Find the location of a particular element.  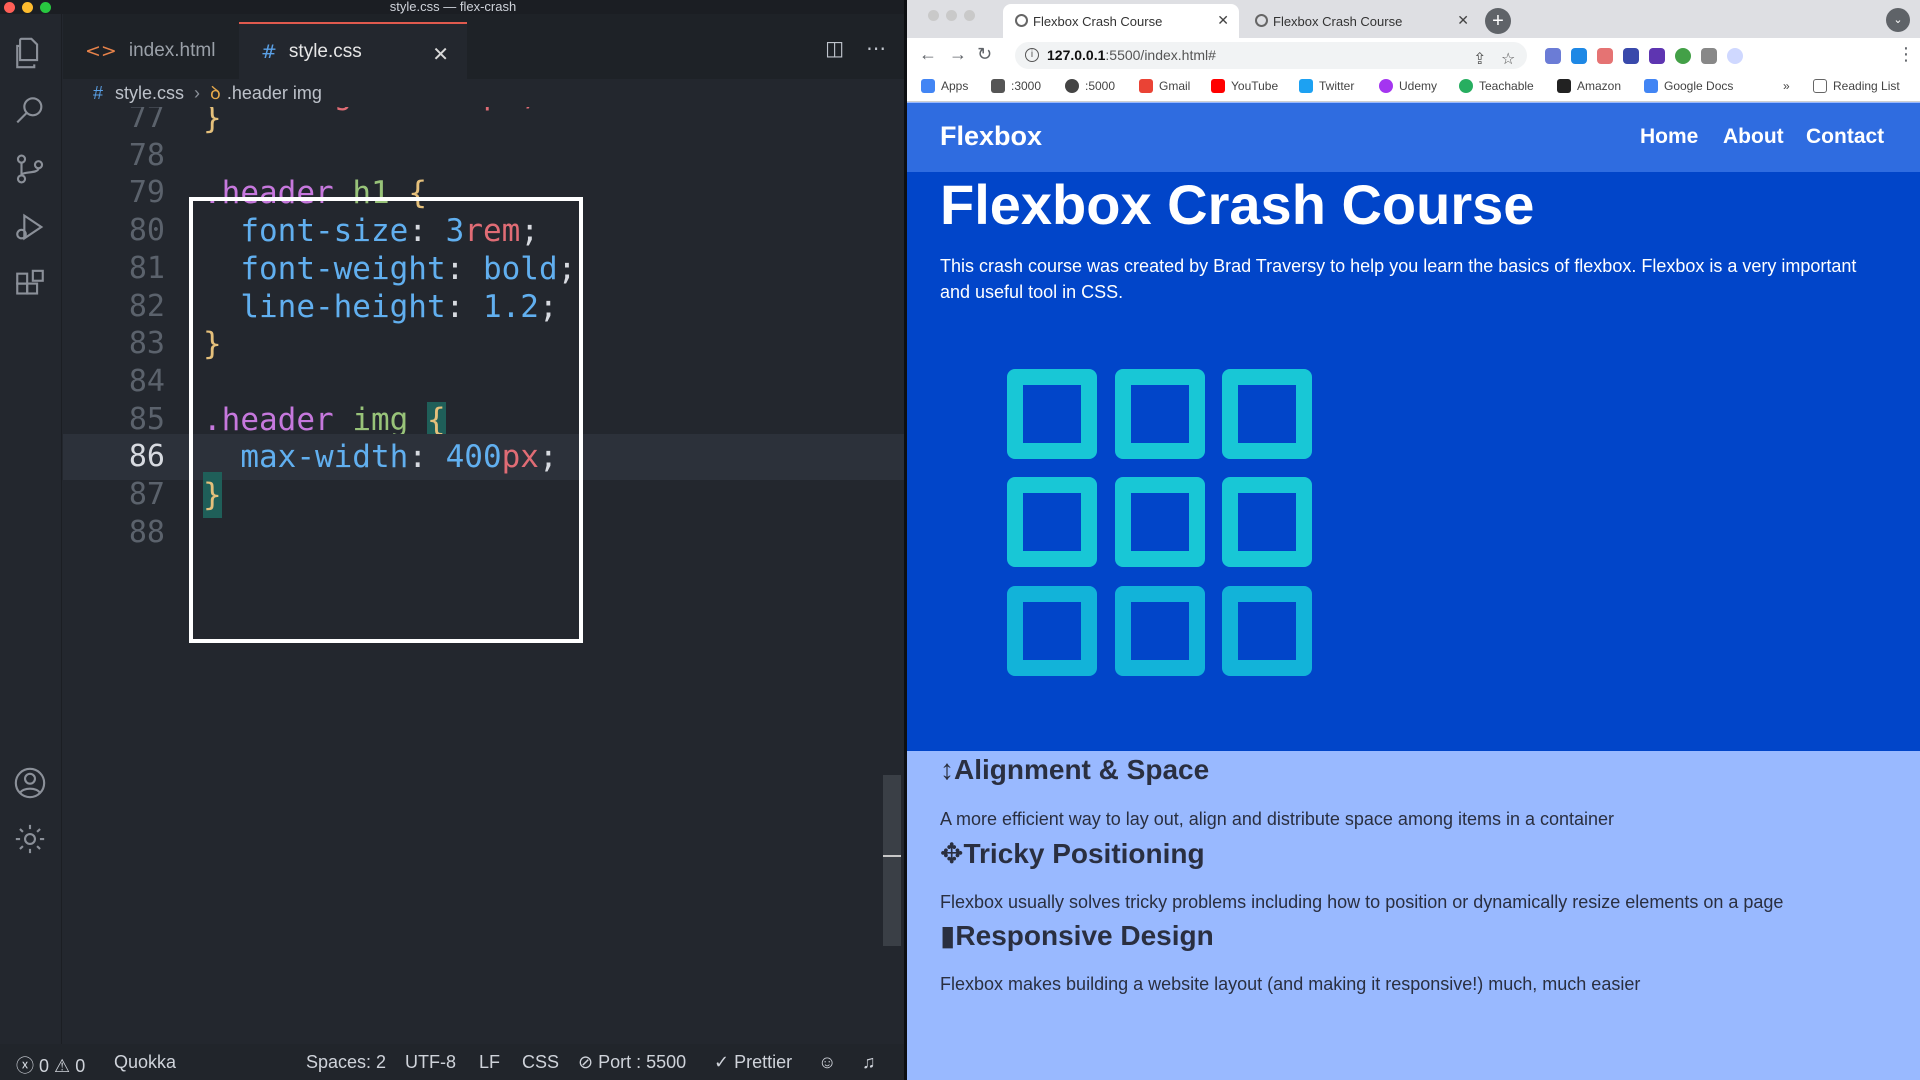

bookmark-5000: :5000 is located at coordinates (1090, 86).